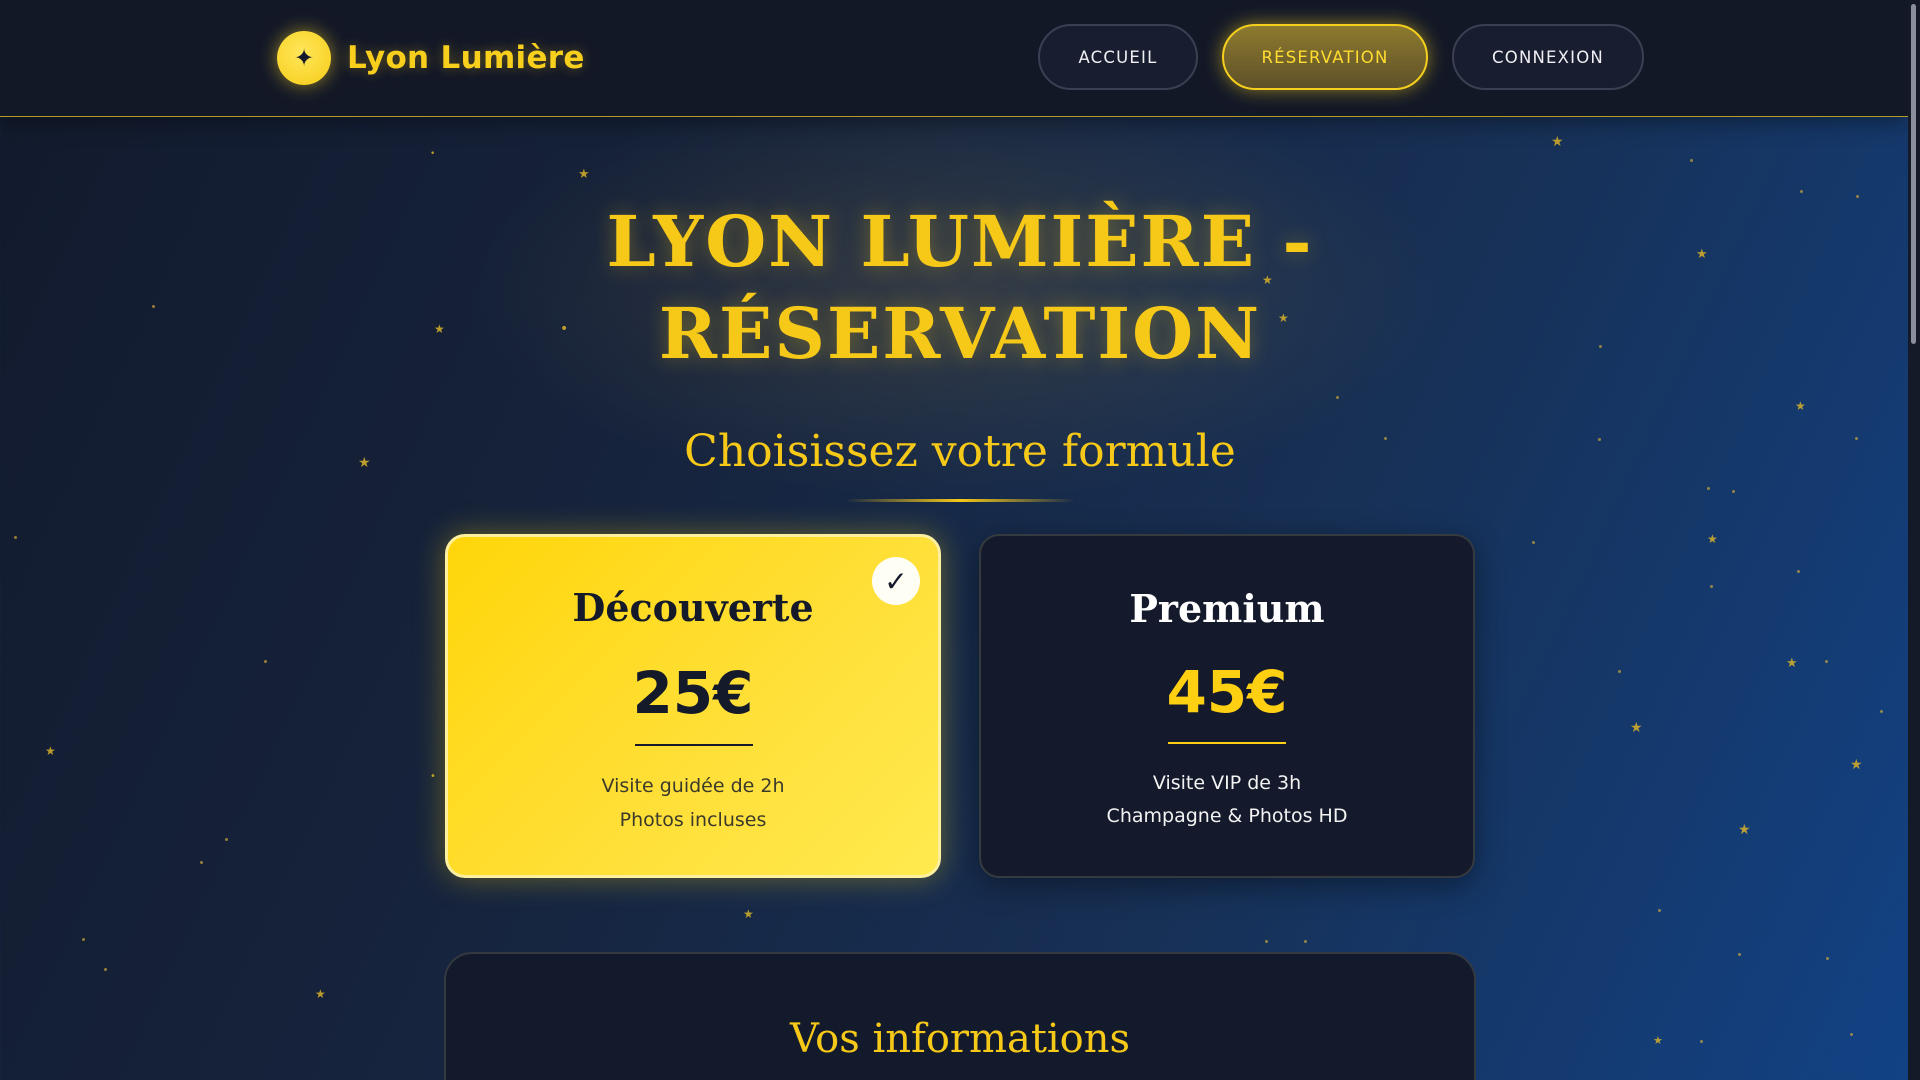 The width and height of the screenshot is (1920, 1080). I want to click on plan-feature: Champagne & Photos HD, so click(1227, 816).